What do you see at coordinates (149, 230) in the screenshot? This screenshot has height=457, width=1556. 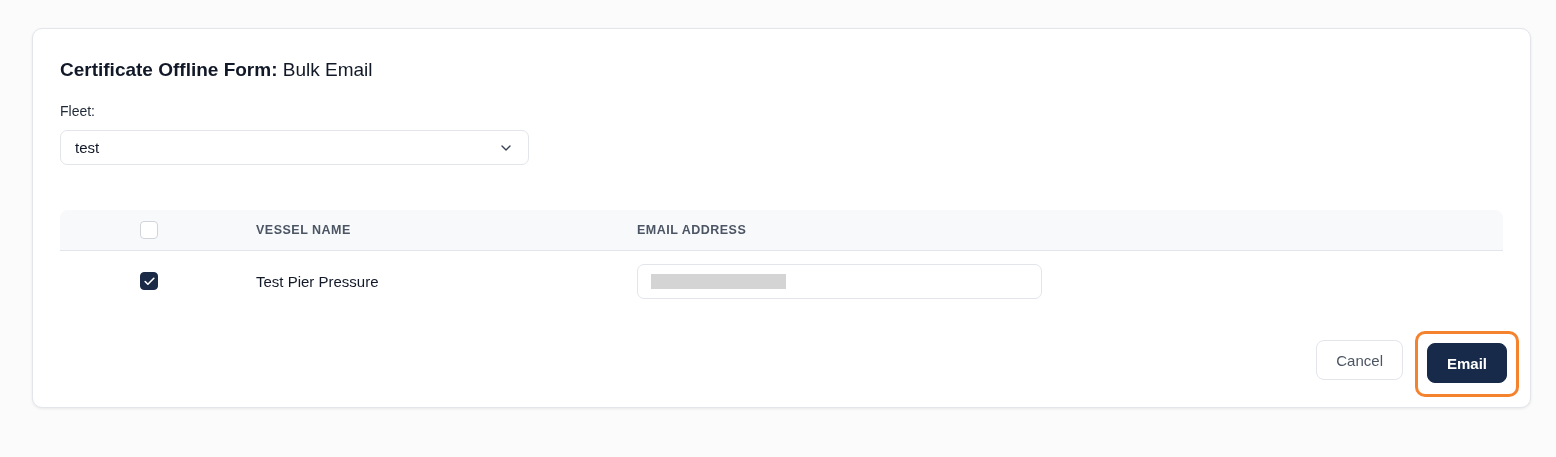 I see `select-all-checkbox` at bounding box center [149, 230].